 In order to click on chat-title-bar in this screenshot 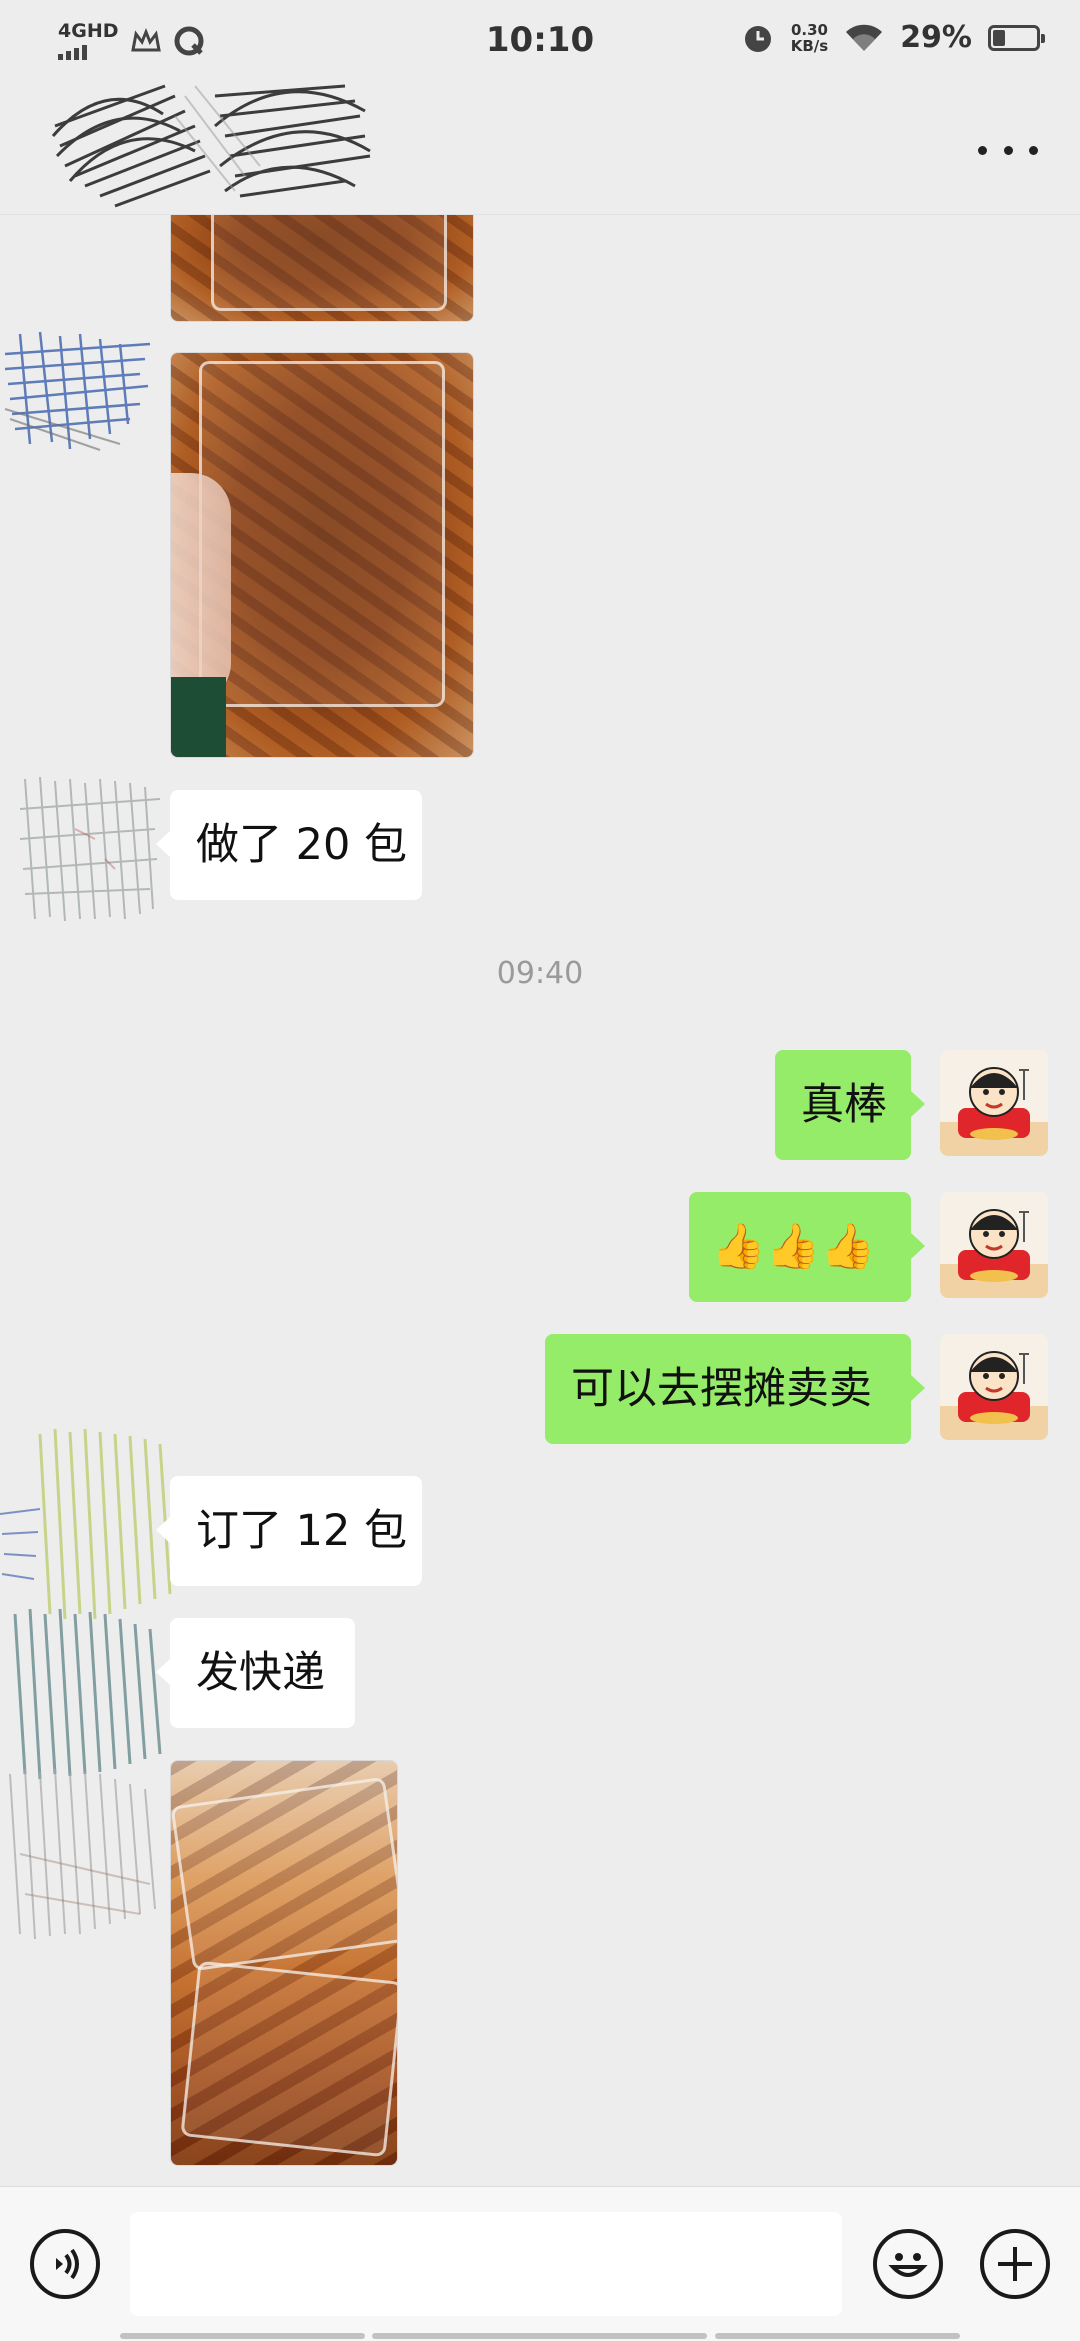, I will do `click(540, 149)`.